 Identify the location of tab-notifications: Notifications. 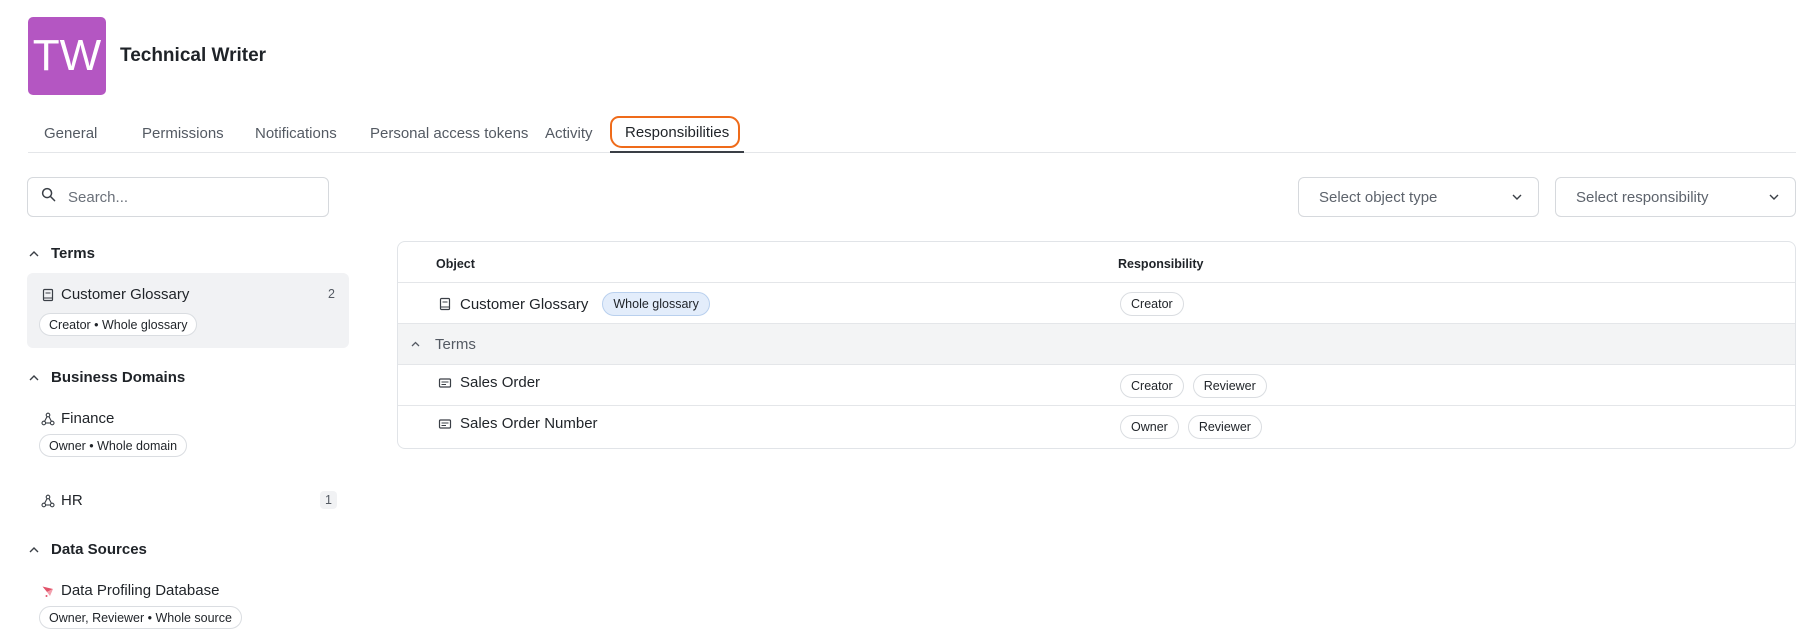
(296, 133).